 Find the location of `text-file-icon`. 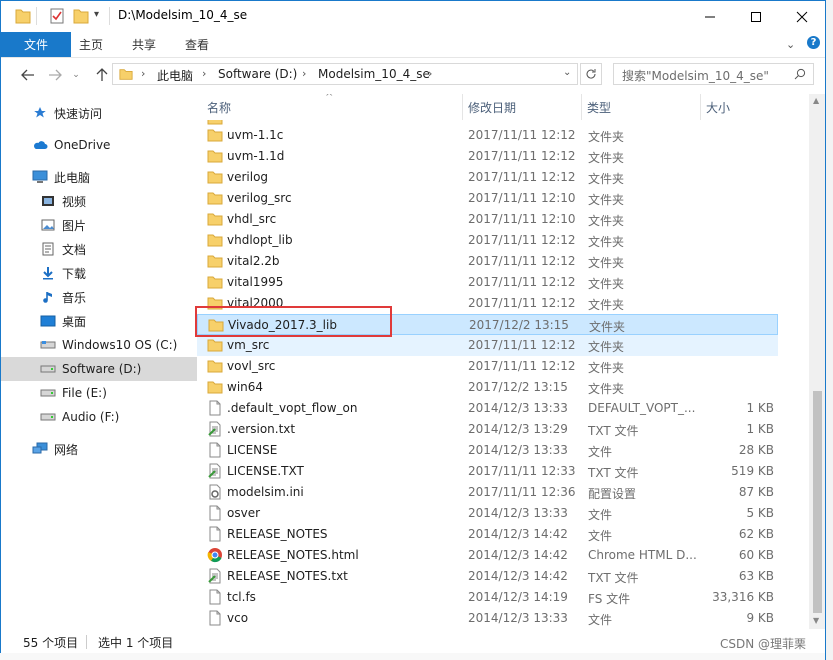

text-file-icon is located at coordinates (214, 576).